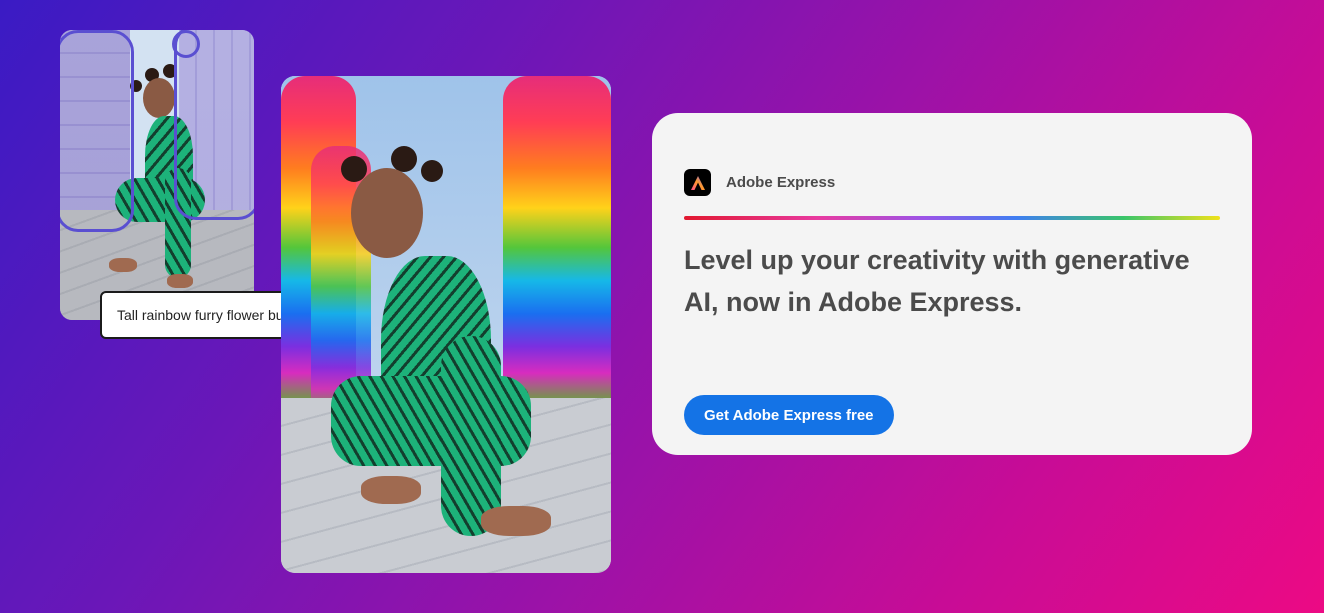 The image size is (1324, 613). What do you see at coordinates (697, 182) in the screenshot?
I see `adobe-express-logo-icon` at bounding box center [697, 182].